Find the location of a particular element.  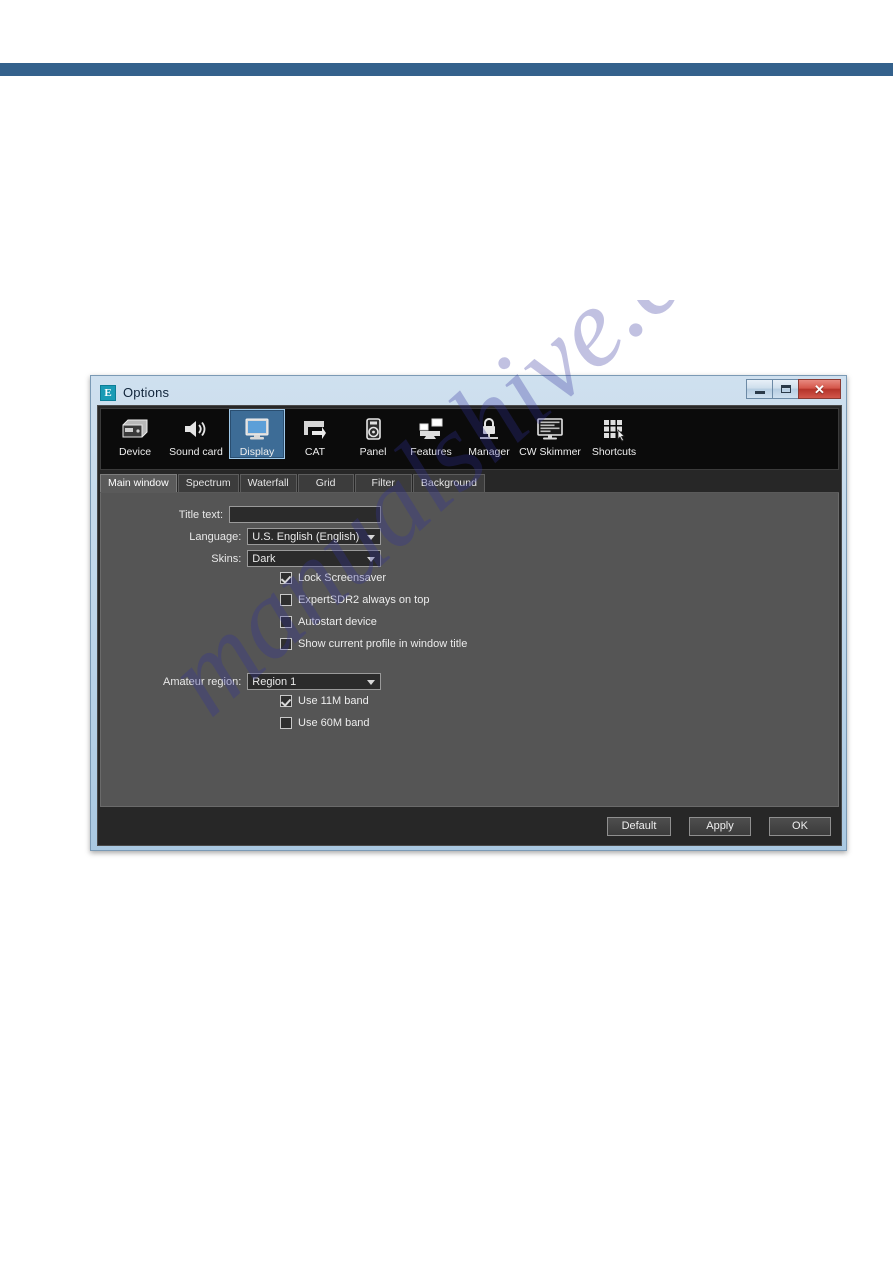

dialog-titlebar: E Options ✕ is located at coordinates (468, 392).